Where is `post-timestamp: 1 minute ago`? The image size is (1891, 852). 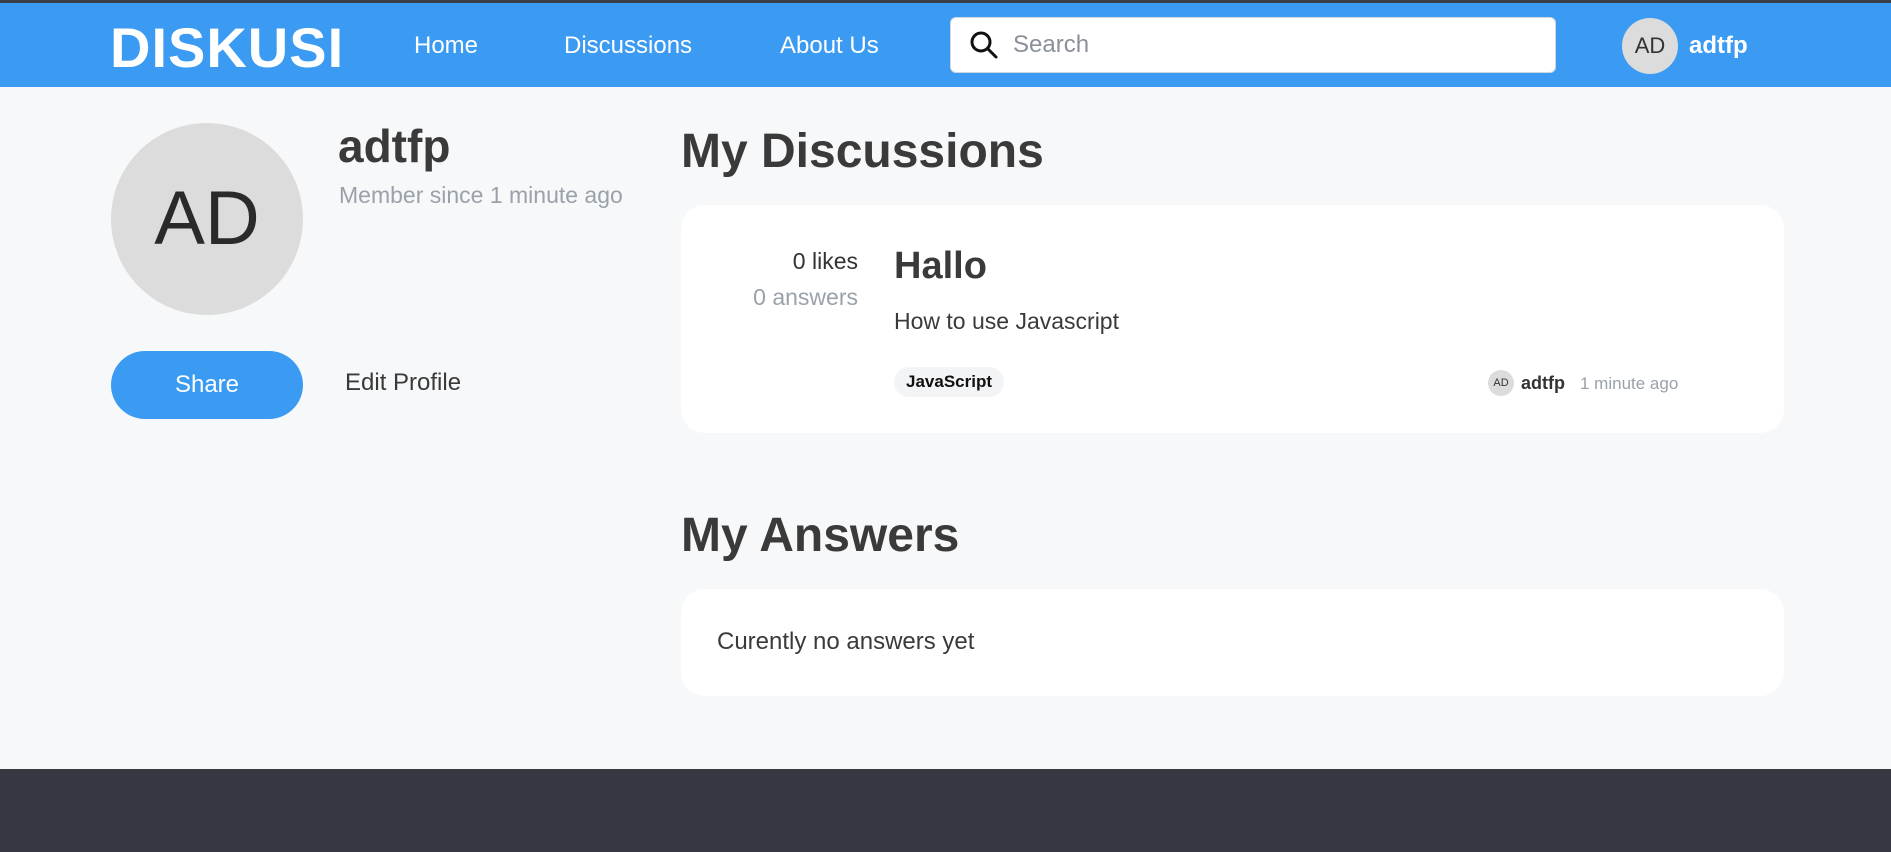
post-timestamp: 1 minute ago is located at coordinates (1629, 383).